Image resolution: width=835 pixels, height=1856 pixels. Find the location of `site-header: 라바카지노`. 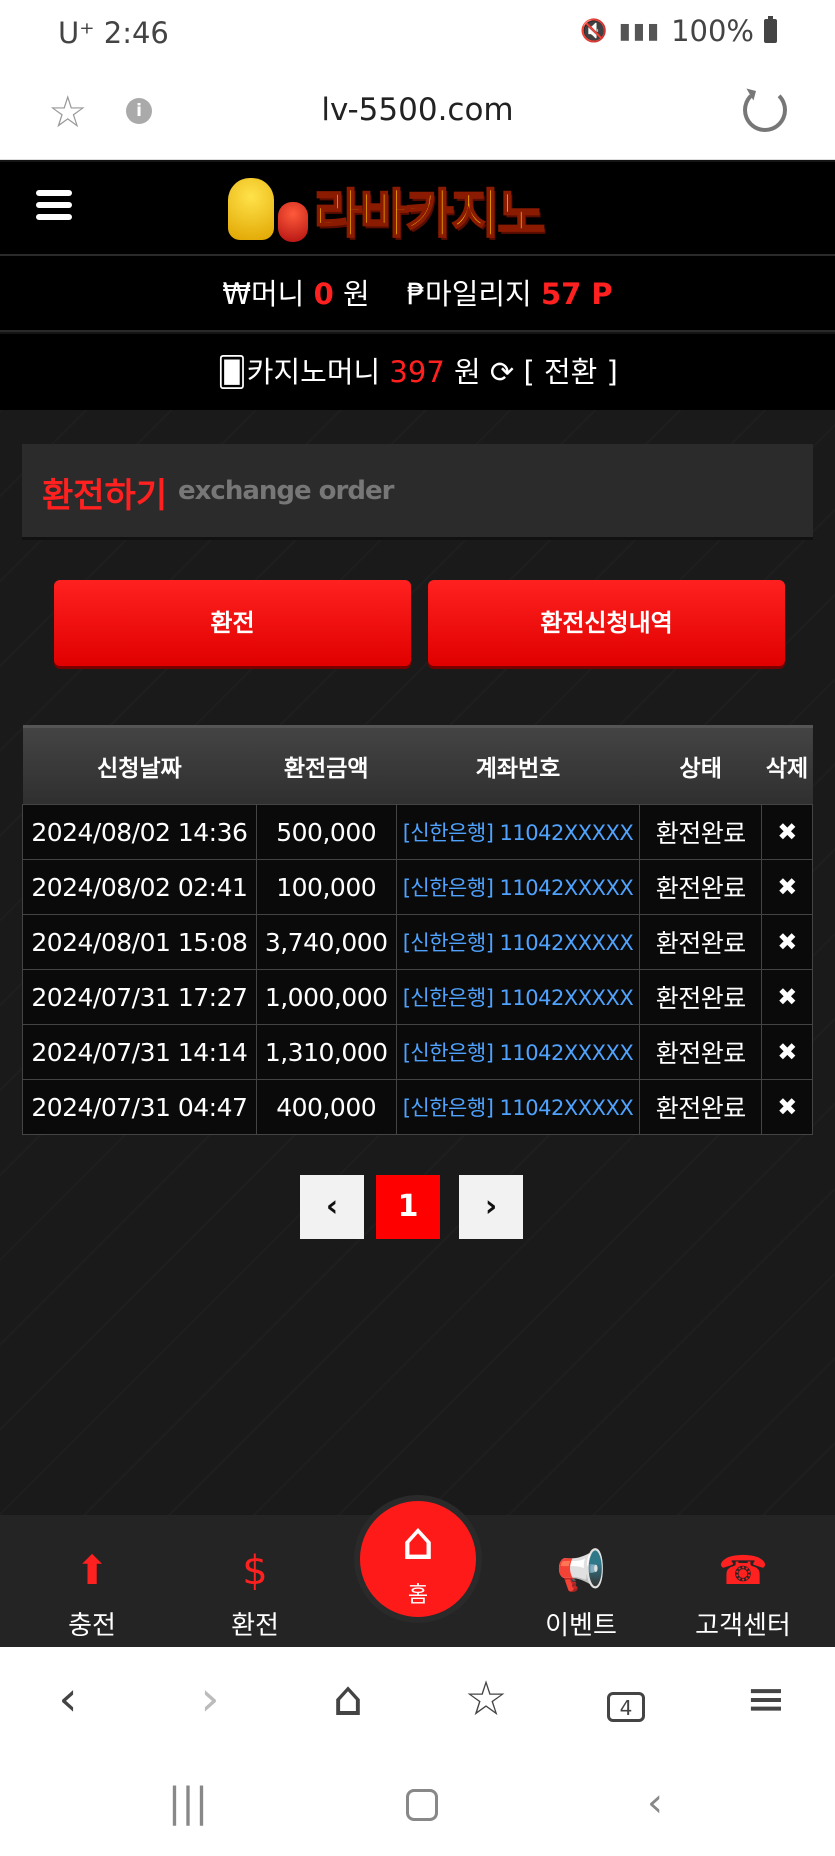

site-header: 라바카지노 is located at coordinates (417, 209).